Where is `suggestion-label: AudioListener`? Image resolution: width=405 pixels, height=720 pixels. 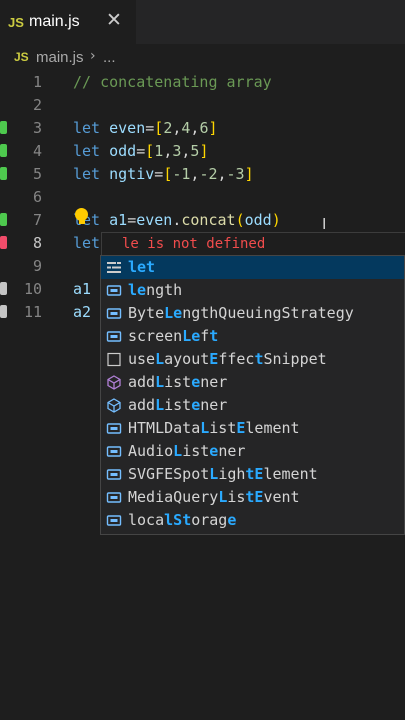
suggestion-label: AudioListener is located at coordinates (187, 451).